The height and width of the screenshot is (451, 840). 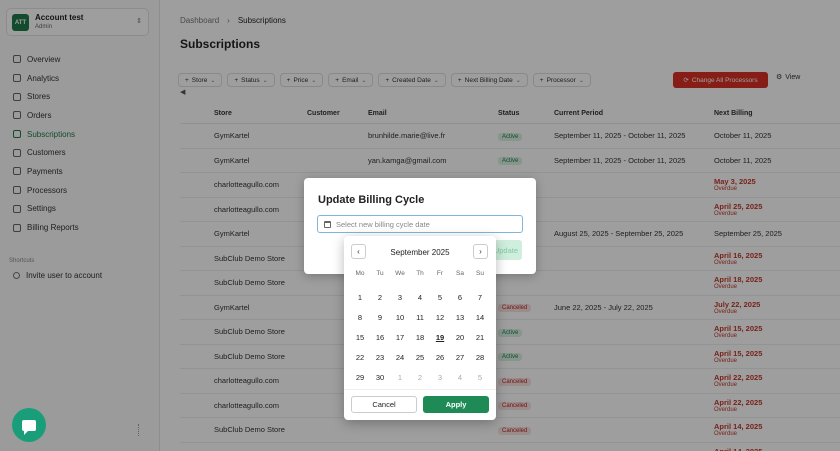 I want to click on calendar-day: 7, so click(x=480, y=297).